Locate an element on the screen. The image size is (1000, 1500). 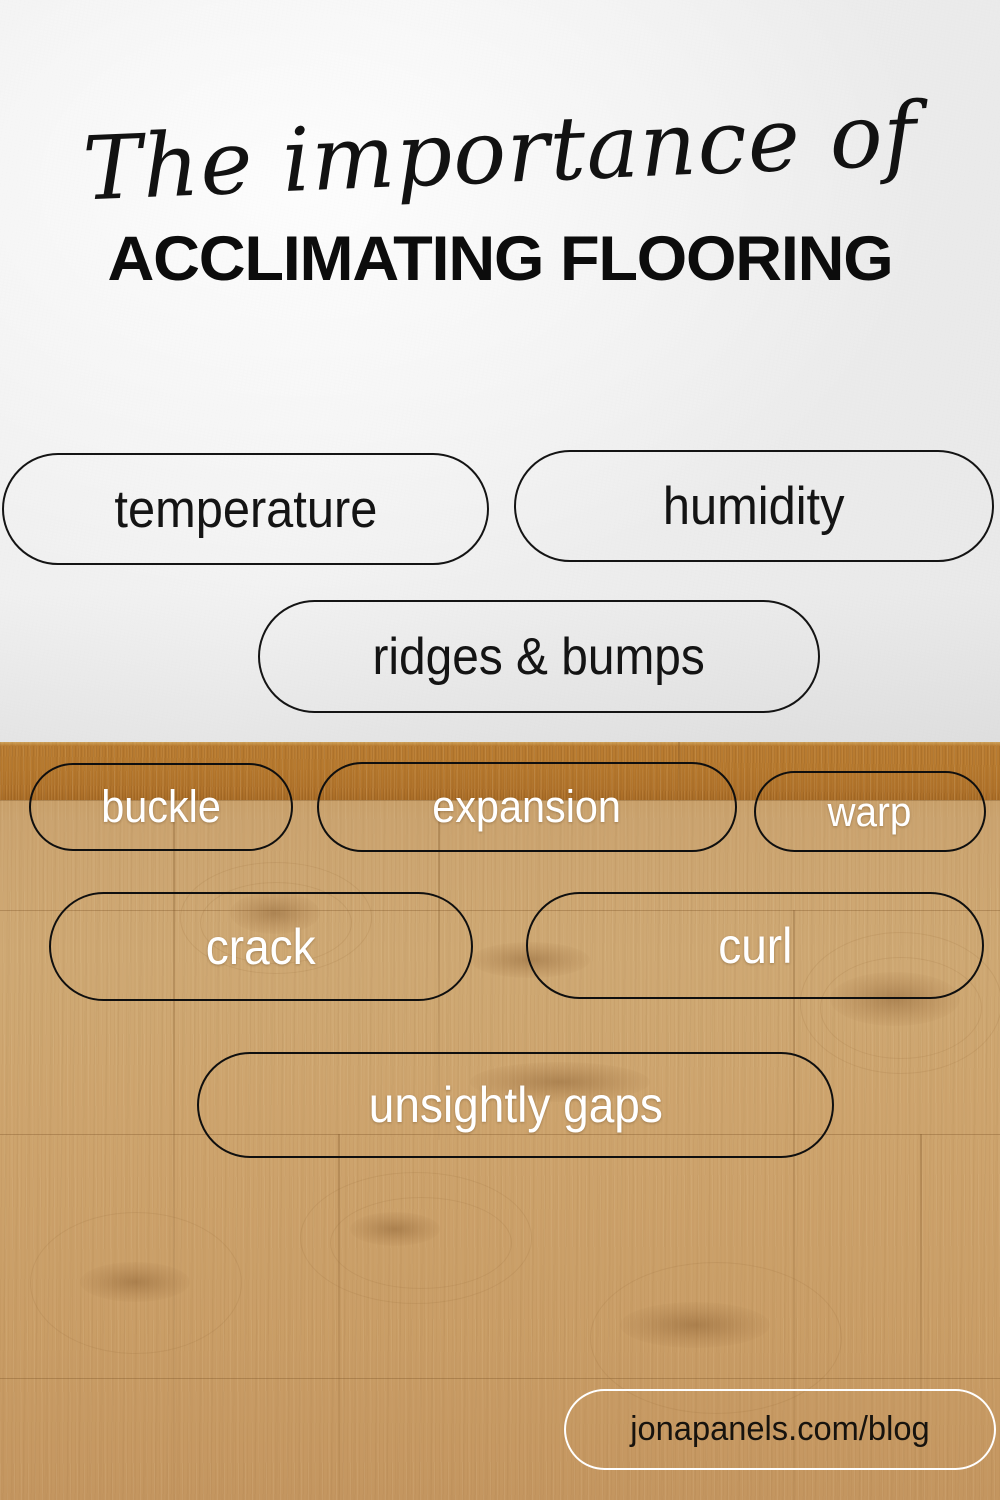
pill-unsightly-gaps-label: unsightly gaps is located at coordinates (515, 1105).